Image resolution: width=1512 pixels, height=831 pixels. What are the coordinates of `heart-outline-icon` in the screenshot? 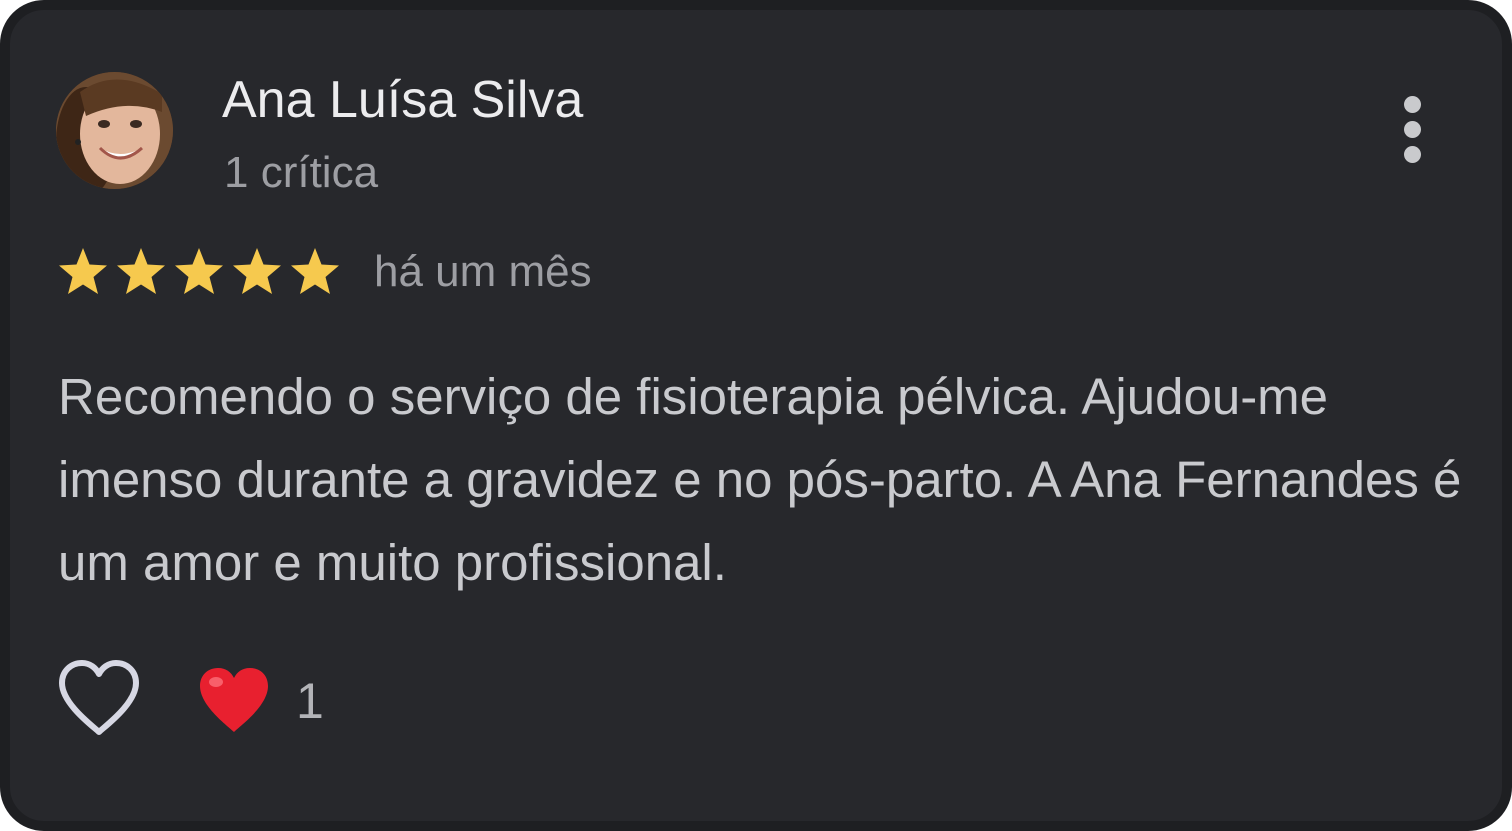 It's located at (99, 697).